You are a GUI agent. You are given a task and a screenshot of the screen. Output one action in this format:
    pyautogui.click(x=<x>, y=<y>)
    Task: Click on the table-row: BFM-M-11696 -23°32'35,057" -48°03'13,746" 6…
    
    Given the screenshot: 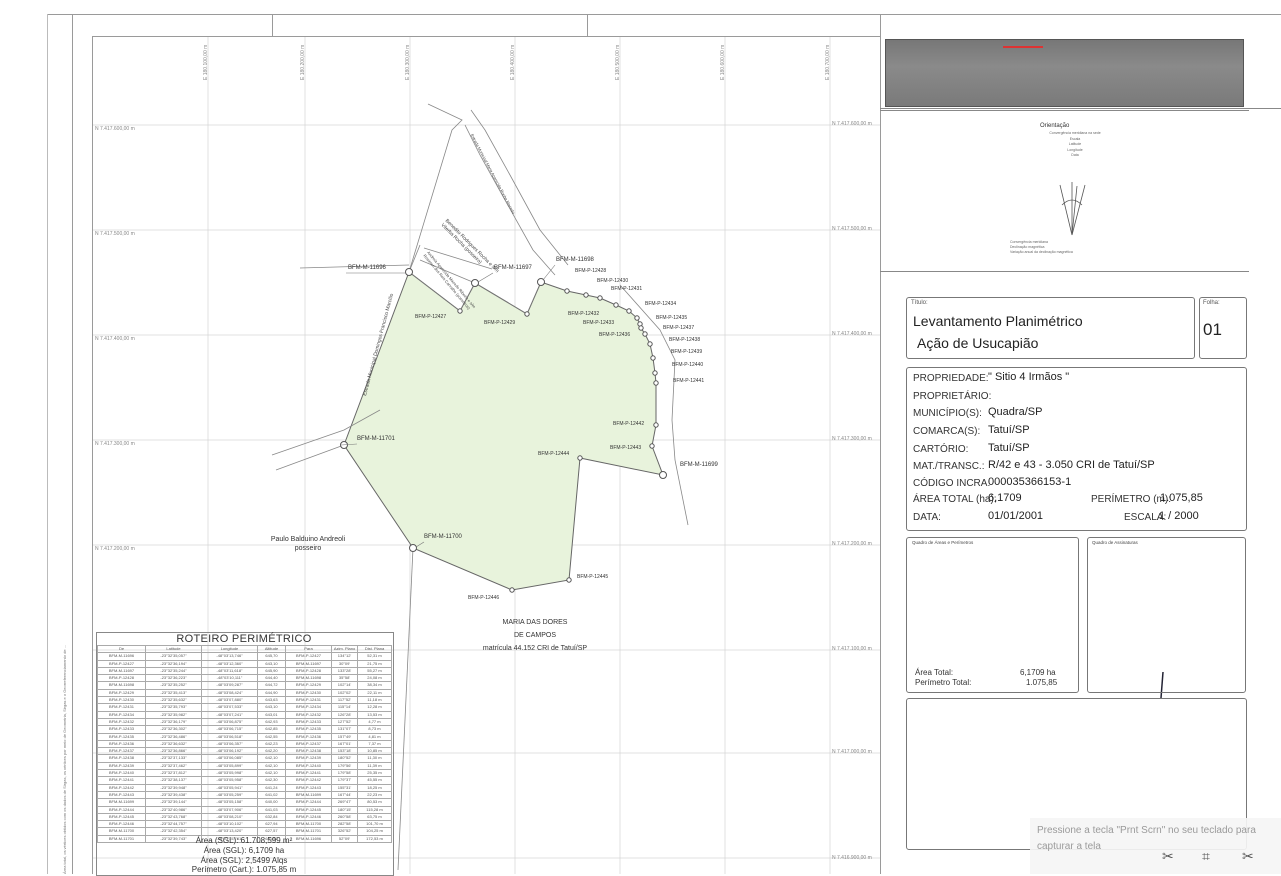 What is the action you would take?
    pyautogui.click(x=244, y=656)
    